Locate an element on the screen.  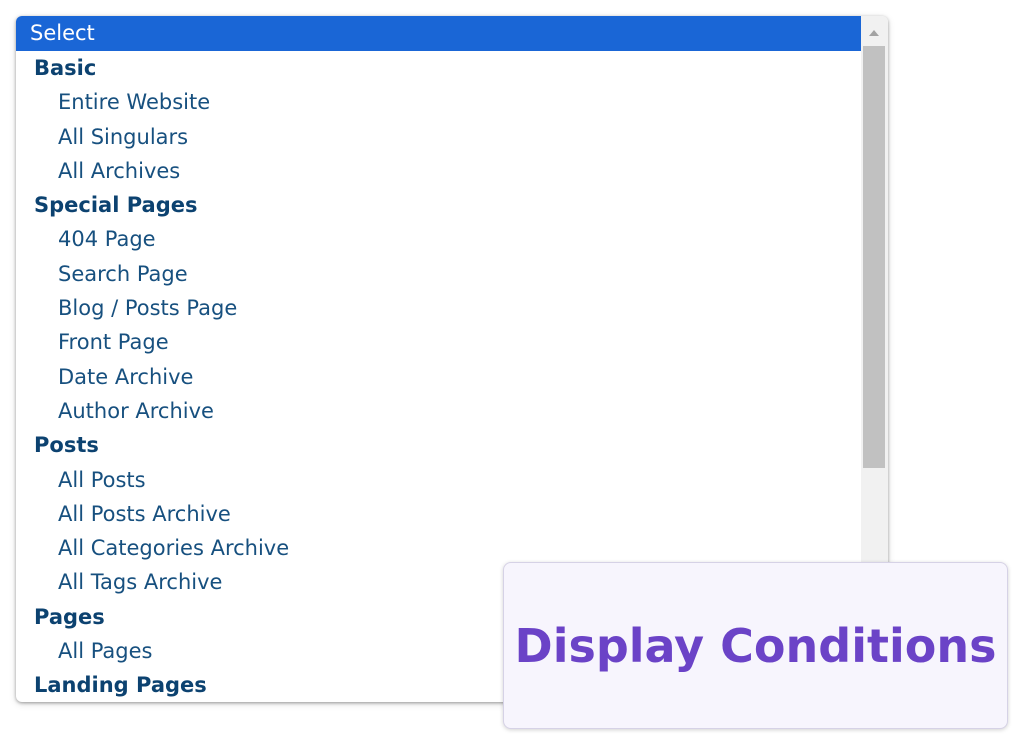
option-404-page: 404 Page is located at coordinates (438, 239).